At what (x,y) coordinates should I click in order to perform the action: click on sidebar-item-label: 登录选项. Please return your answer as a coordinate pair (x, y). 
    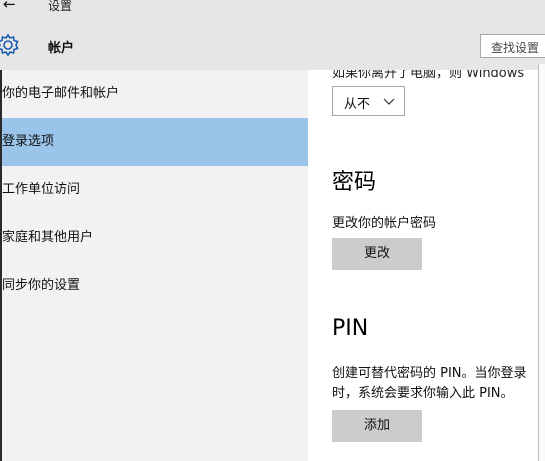
    Looking at the image, I should click on (28, 141).